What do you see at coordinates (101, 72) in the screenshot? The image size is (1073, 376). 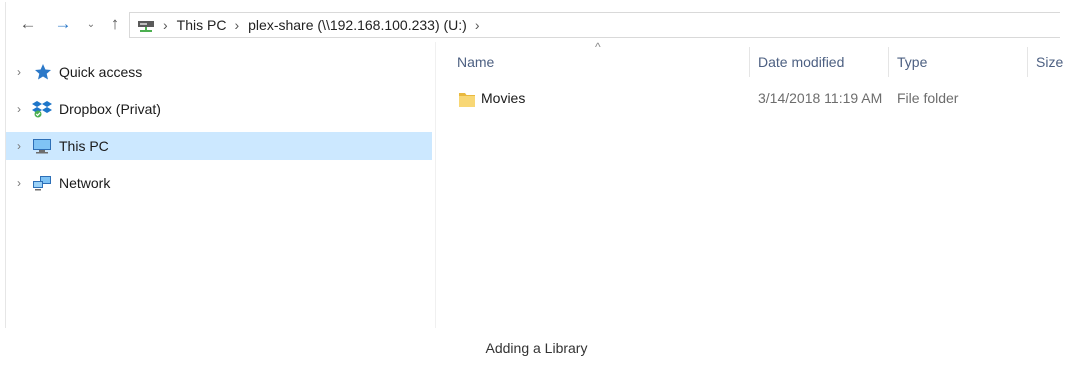 I see `sidebar-item-label: Quick access` at bounding box center [101, 72].